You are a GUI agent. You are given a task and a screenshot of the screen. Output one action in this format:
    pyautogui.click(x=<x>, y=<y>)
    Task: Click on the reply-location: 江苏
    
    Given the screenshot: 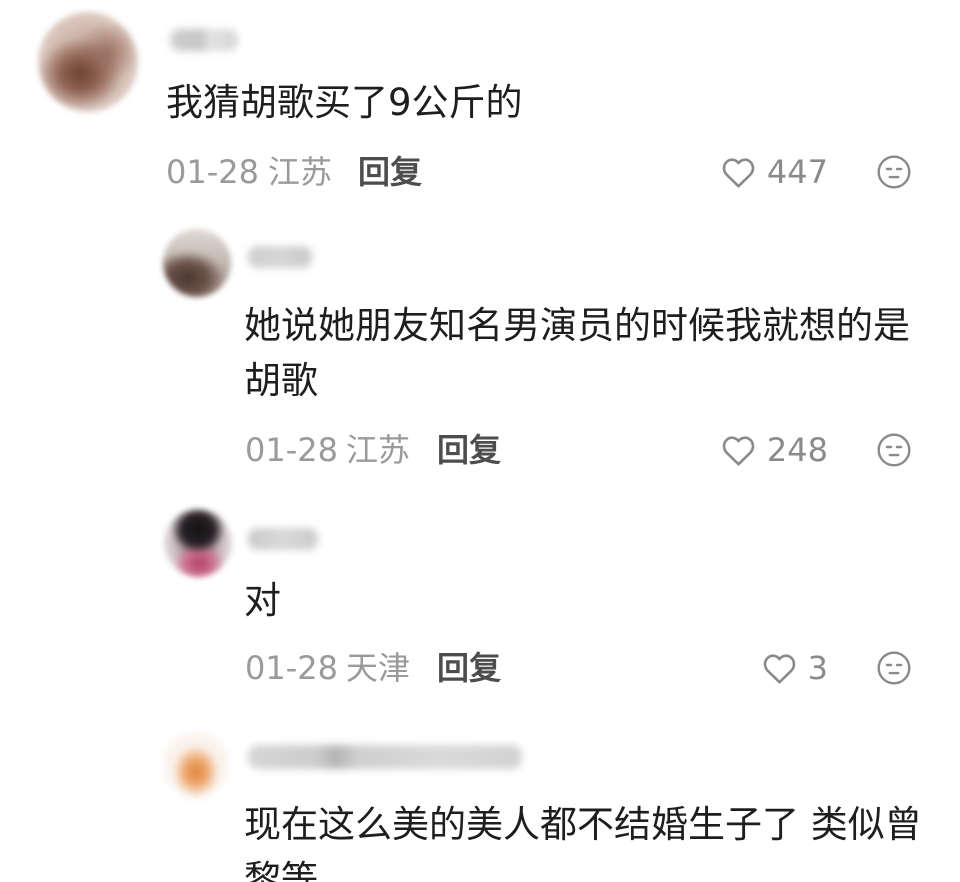 What is the action you would take?
    pyautogui.click(x=378, y=450)
    